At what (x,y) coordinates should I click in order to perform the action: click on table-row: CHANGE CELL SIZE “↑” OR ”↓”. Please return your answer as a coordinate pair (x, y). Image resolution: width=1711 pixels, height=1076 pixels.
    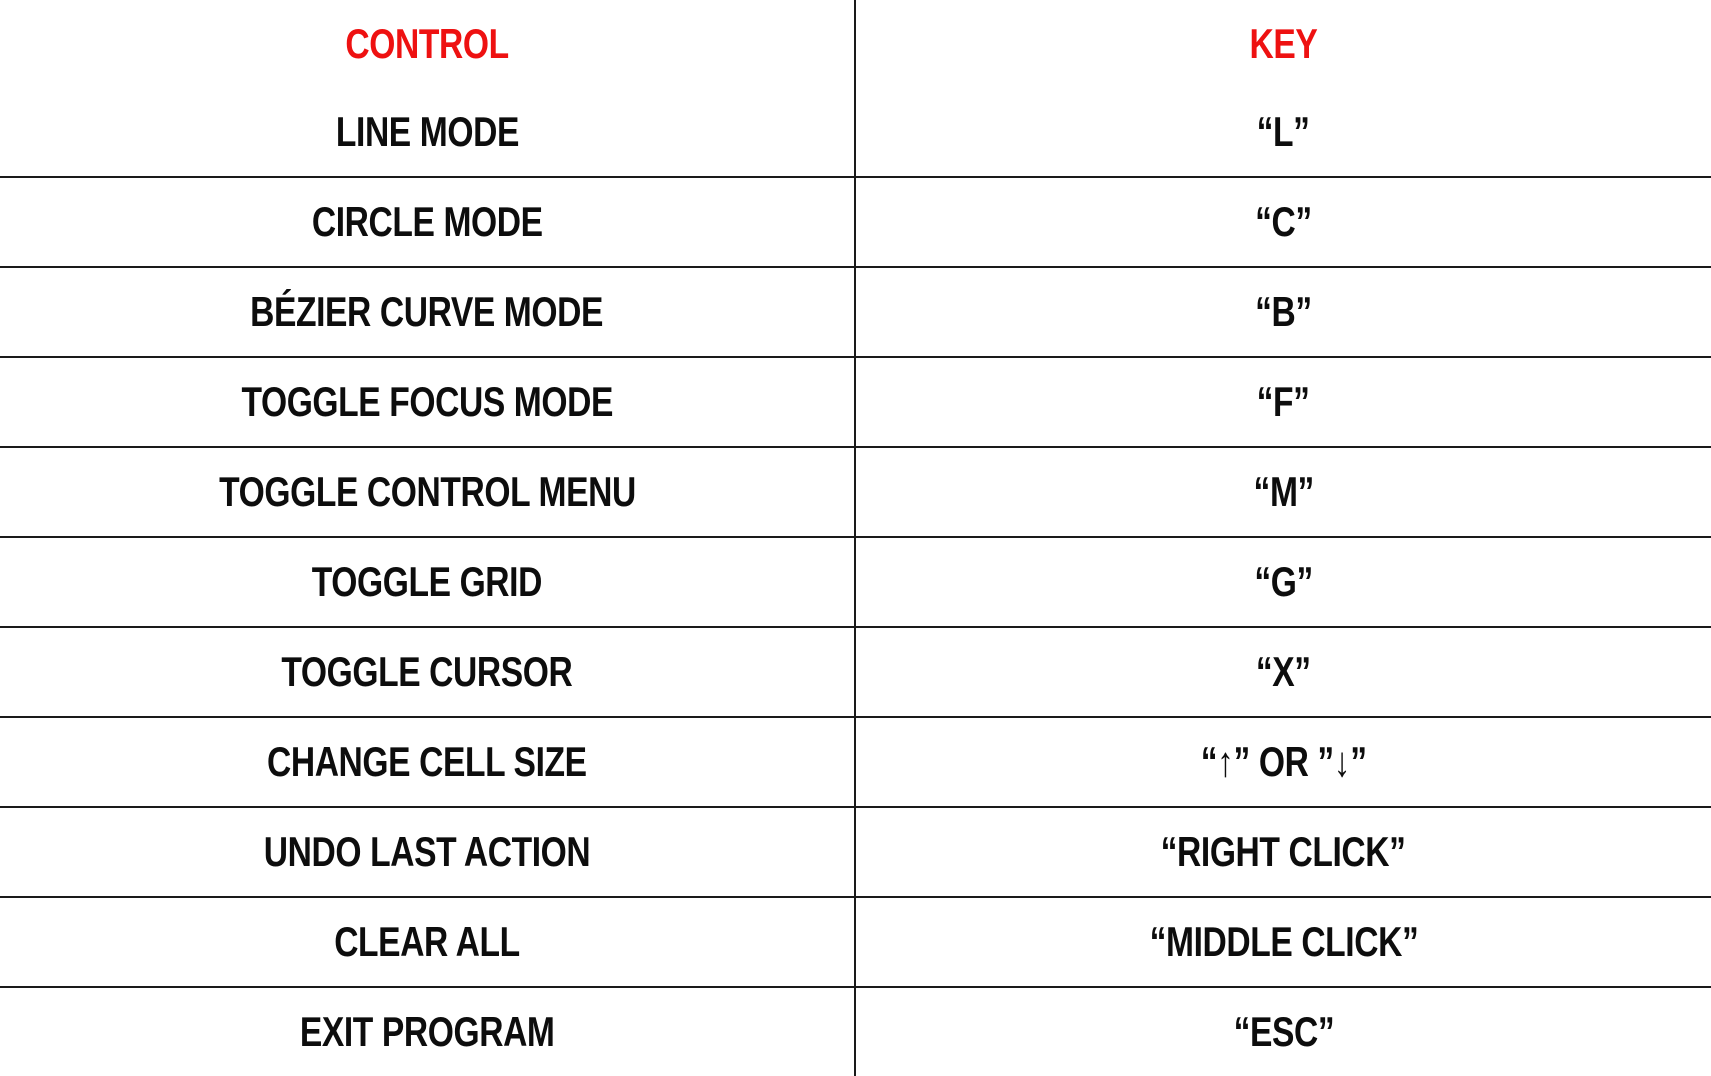
    Looking at the image, I should click on (855, 762).